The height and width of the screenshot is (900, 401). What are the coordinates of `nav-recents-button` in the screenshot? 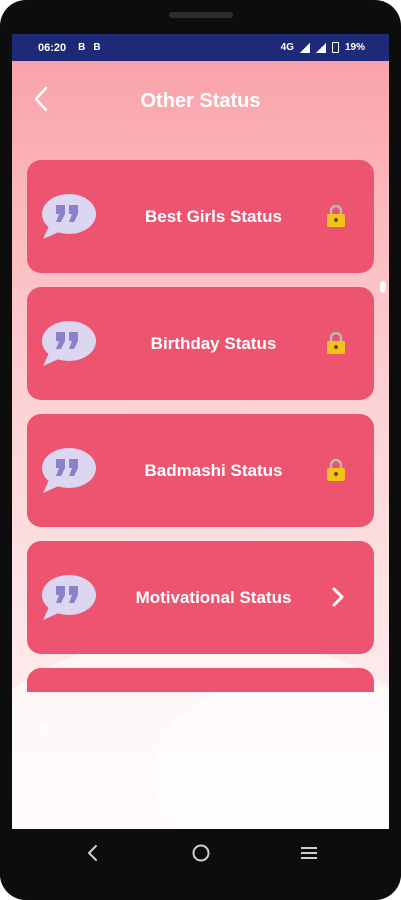 It's located at (309, 853).